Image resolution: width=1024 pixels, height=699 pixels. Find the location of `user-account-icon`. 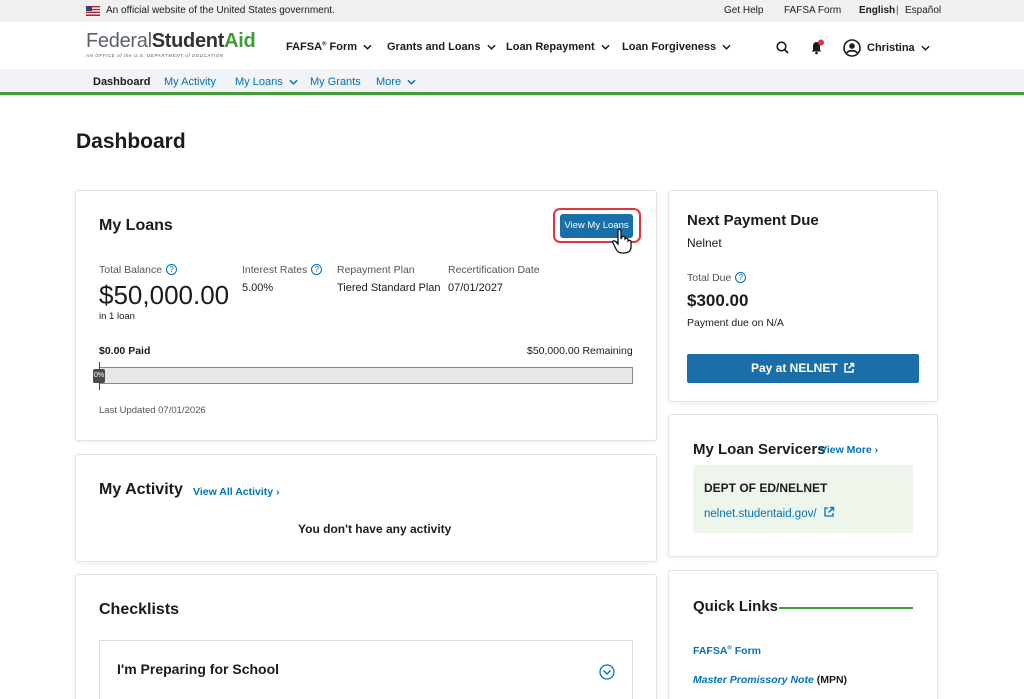

user-account-icon is located at coordinates (852, 48).